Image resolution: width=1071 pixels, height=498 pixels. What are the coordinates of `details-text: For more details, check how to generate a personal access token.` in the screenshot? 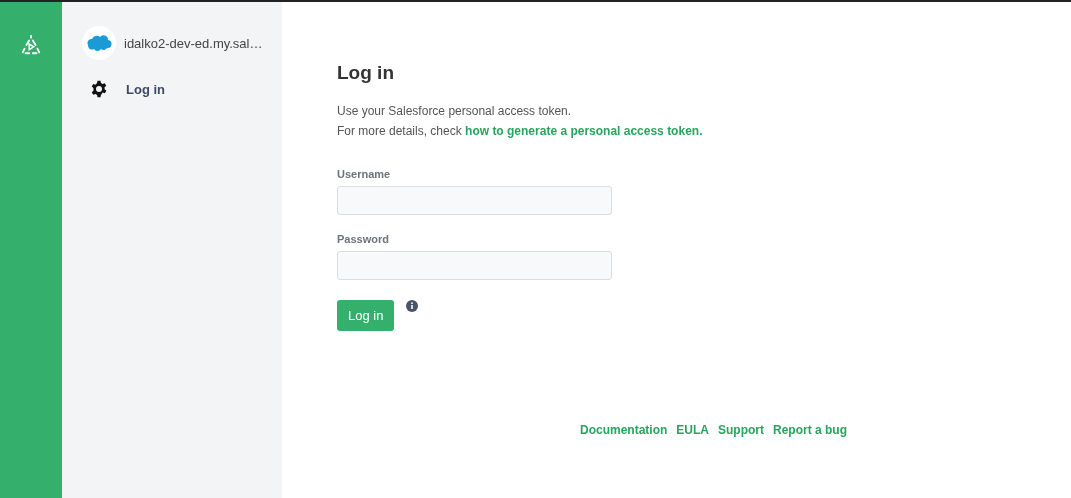 It's located at (520, 131).